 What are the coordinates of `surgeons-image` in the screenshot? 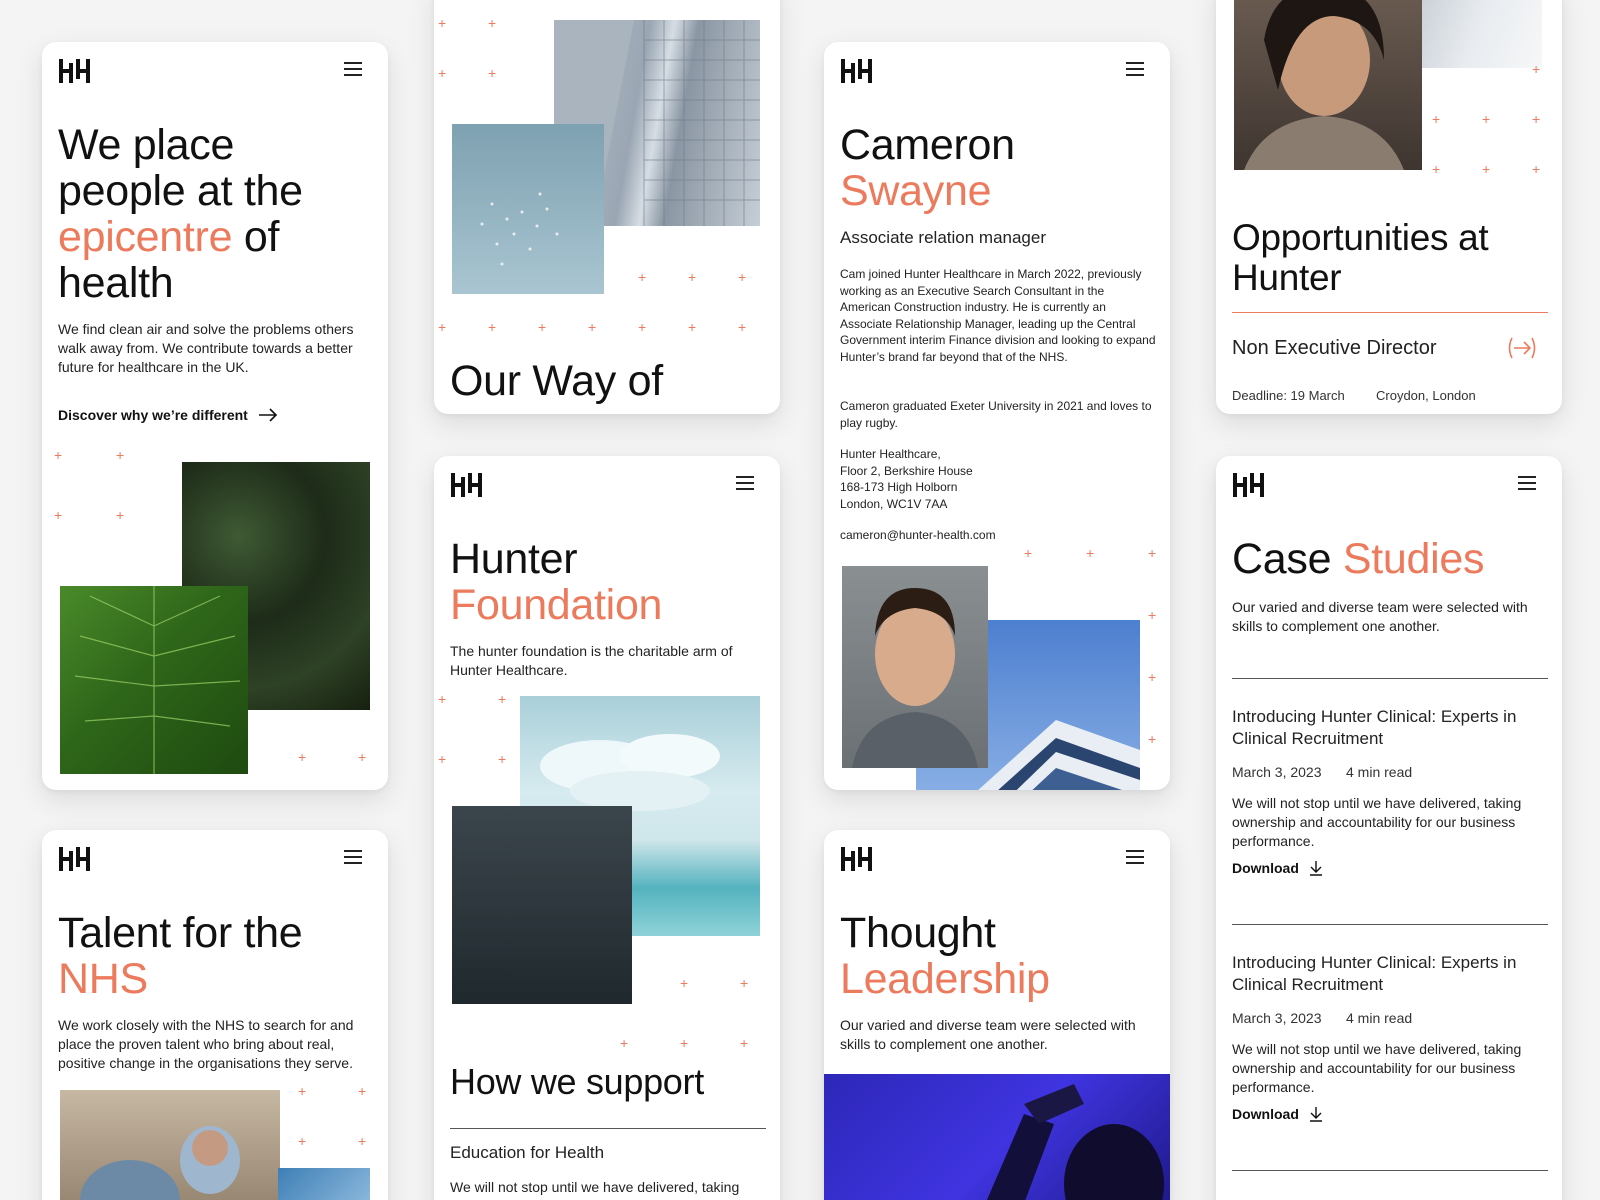 It's located at (170, 1145).